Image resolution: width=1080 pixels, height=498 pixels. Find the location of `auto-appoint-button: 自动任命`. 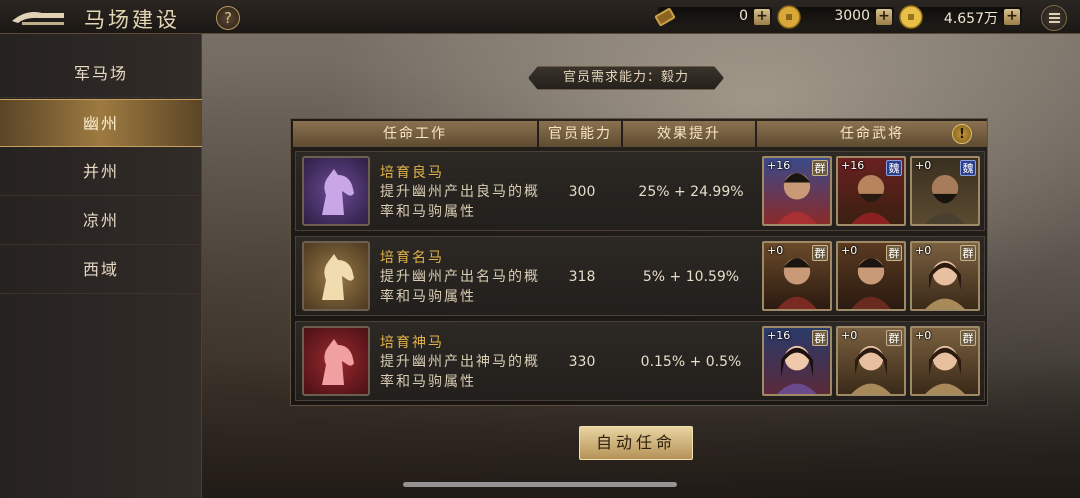

auto-appoint-button: 自动任命 is located at coordinates (636, 443).